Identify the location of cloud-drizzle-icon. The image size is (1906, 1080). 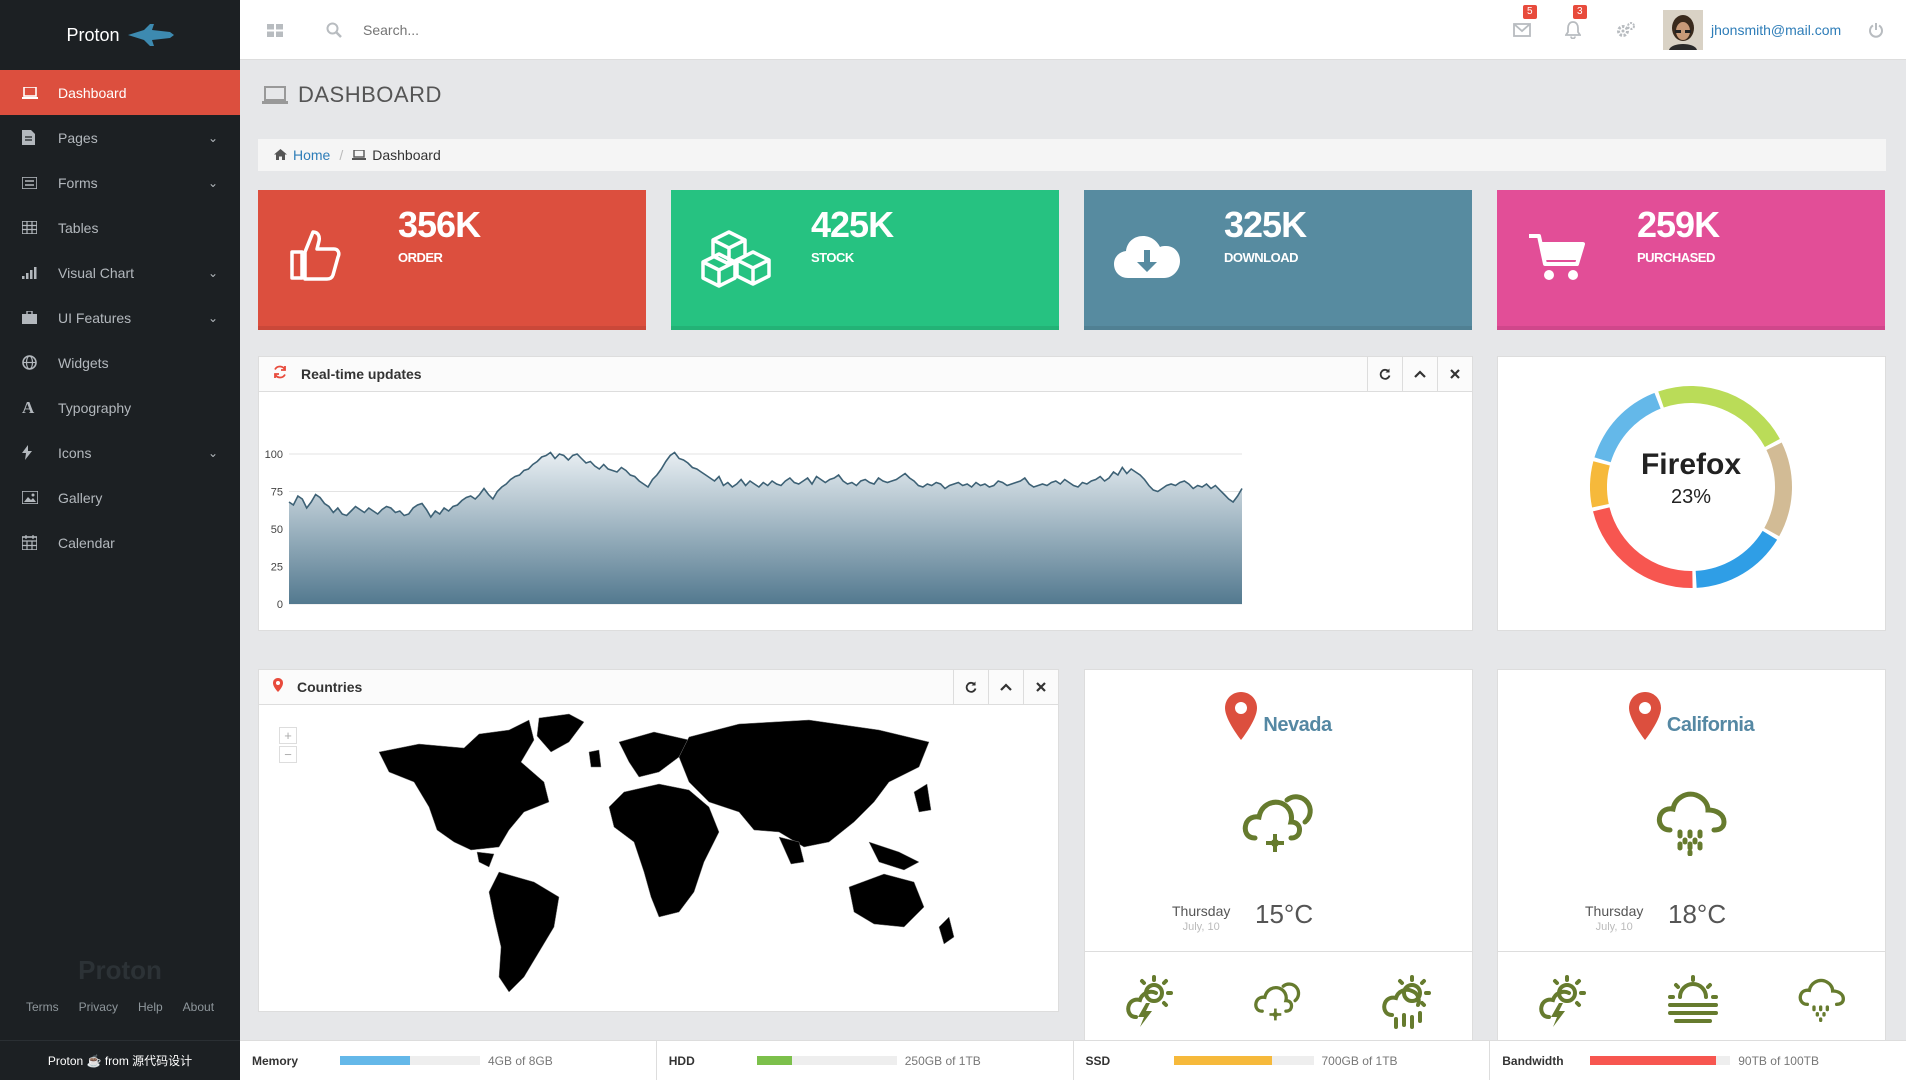
(1822, 1000).